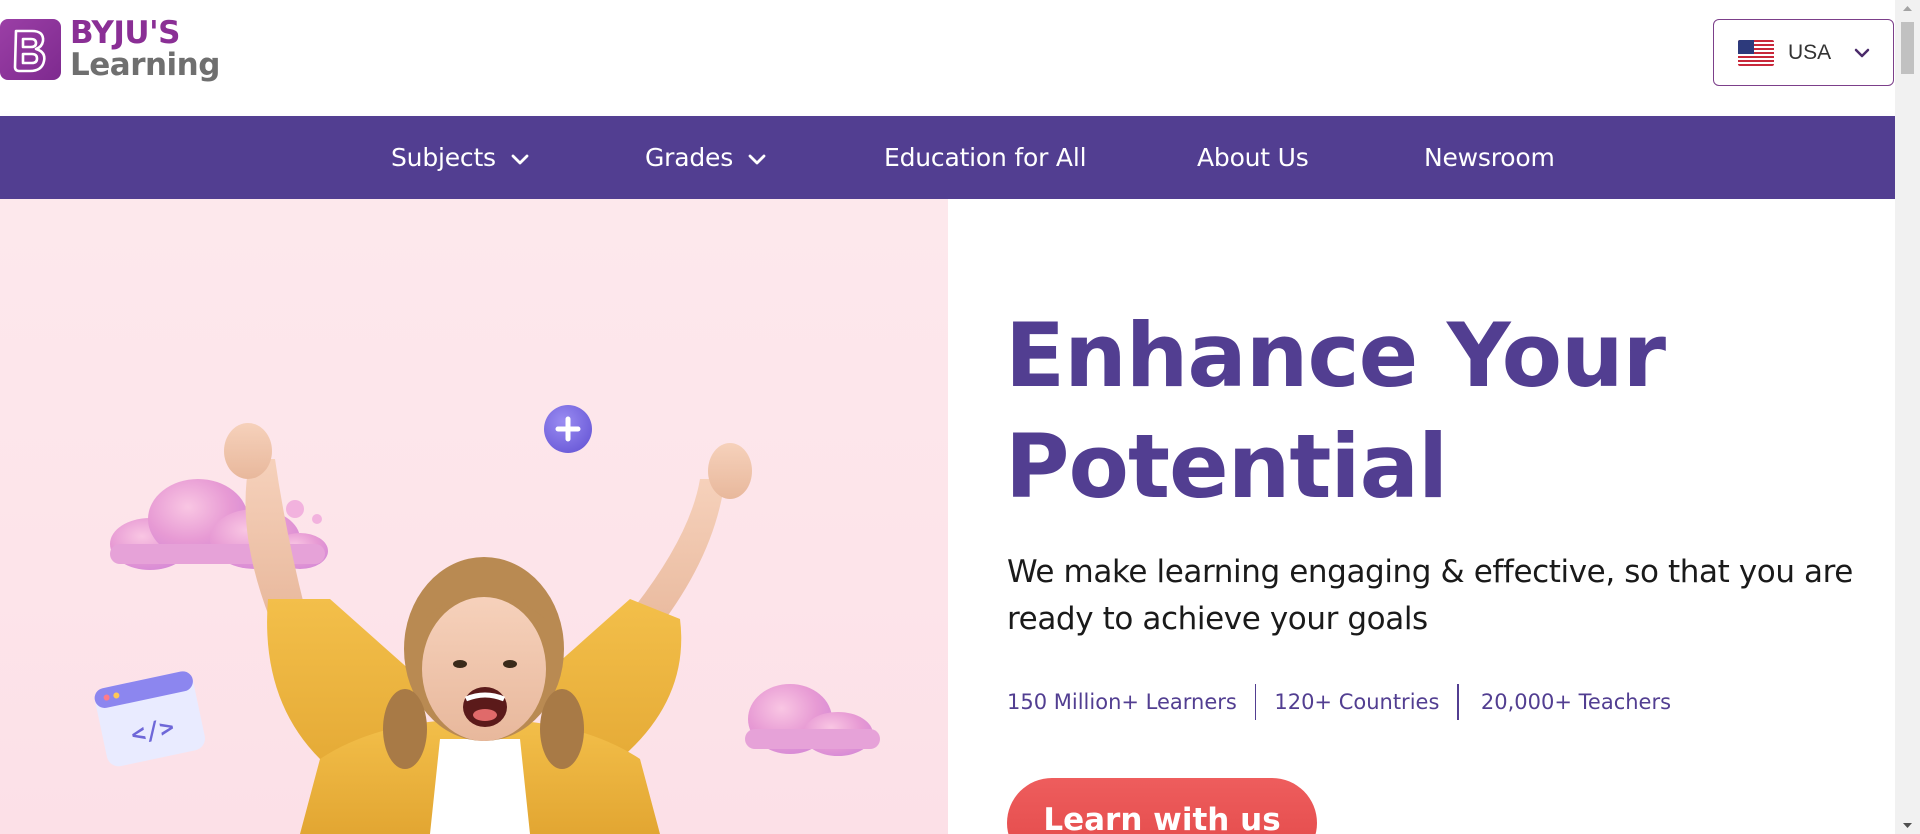 This screenshot has height=834, width=1920. What do you see at coordinates (145, 65) in the screenshot?
I see `logo-text-learning: Learning` at bounding box center [145, 65].